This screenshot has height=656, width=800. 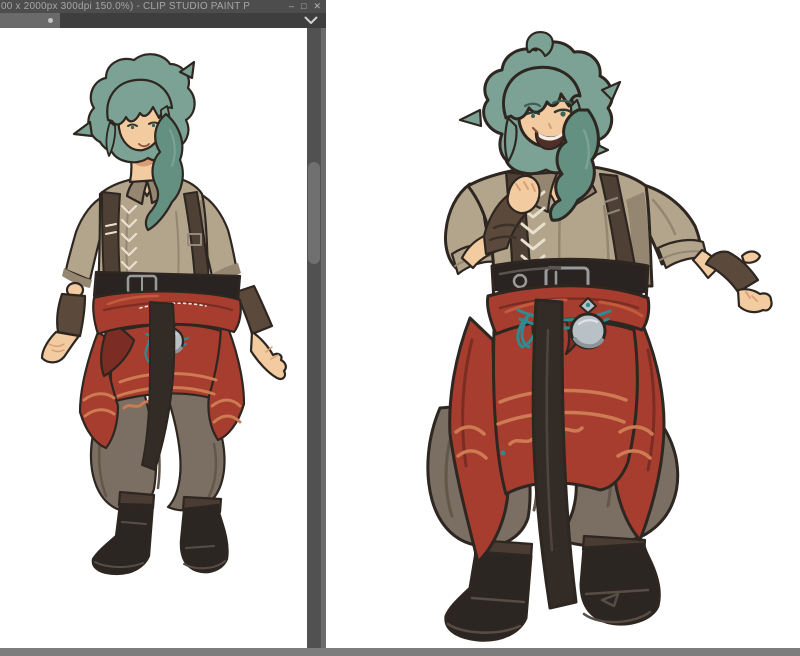 What do you see at coordinates (323, 330) in the screenshot?
I see `window-resize-border` at bounding box center [323, 330].